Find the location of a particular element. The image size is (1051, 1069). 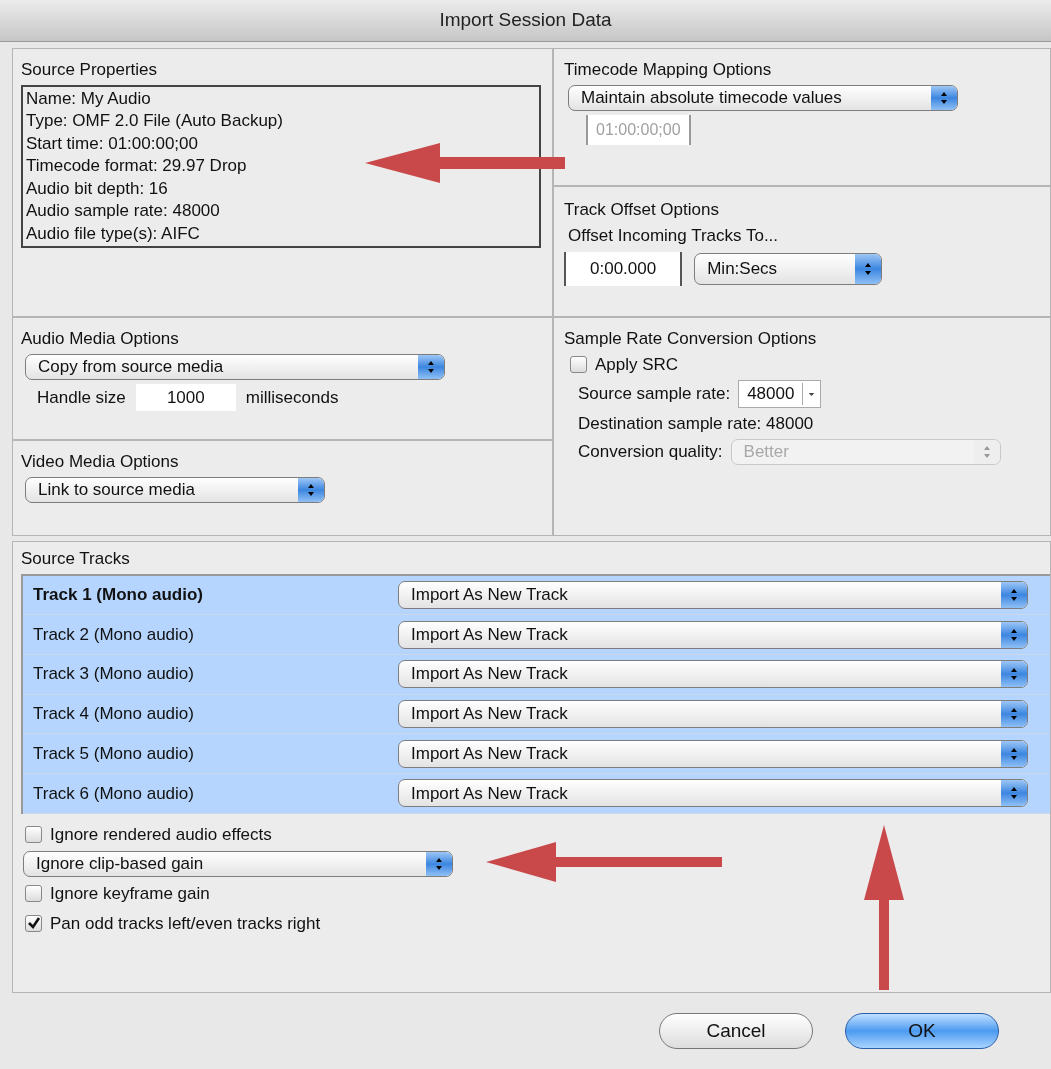

section-title: Video Media Options is located at coordinates (100, 462).